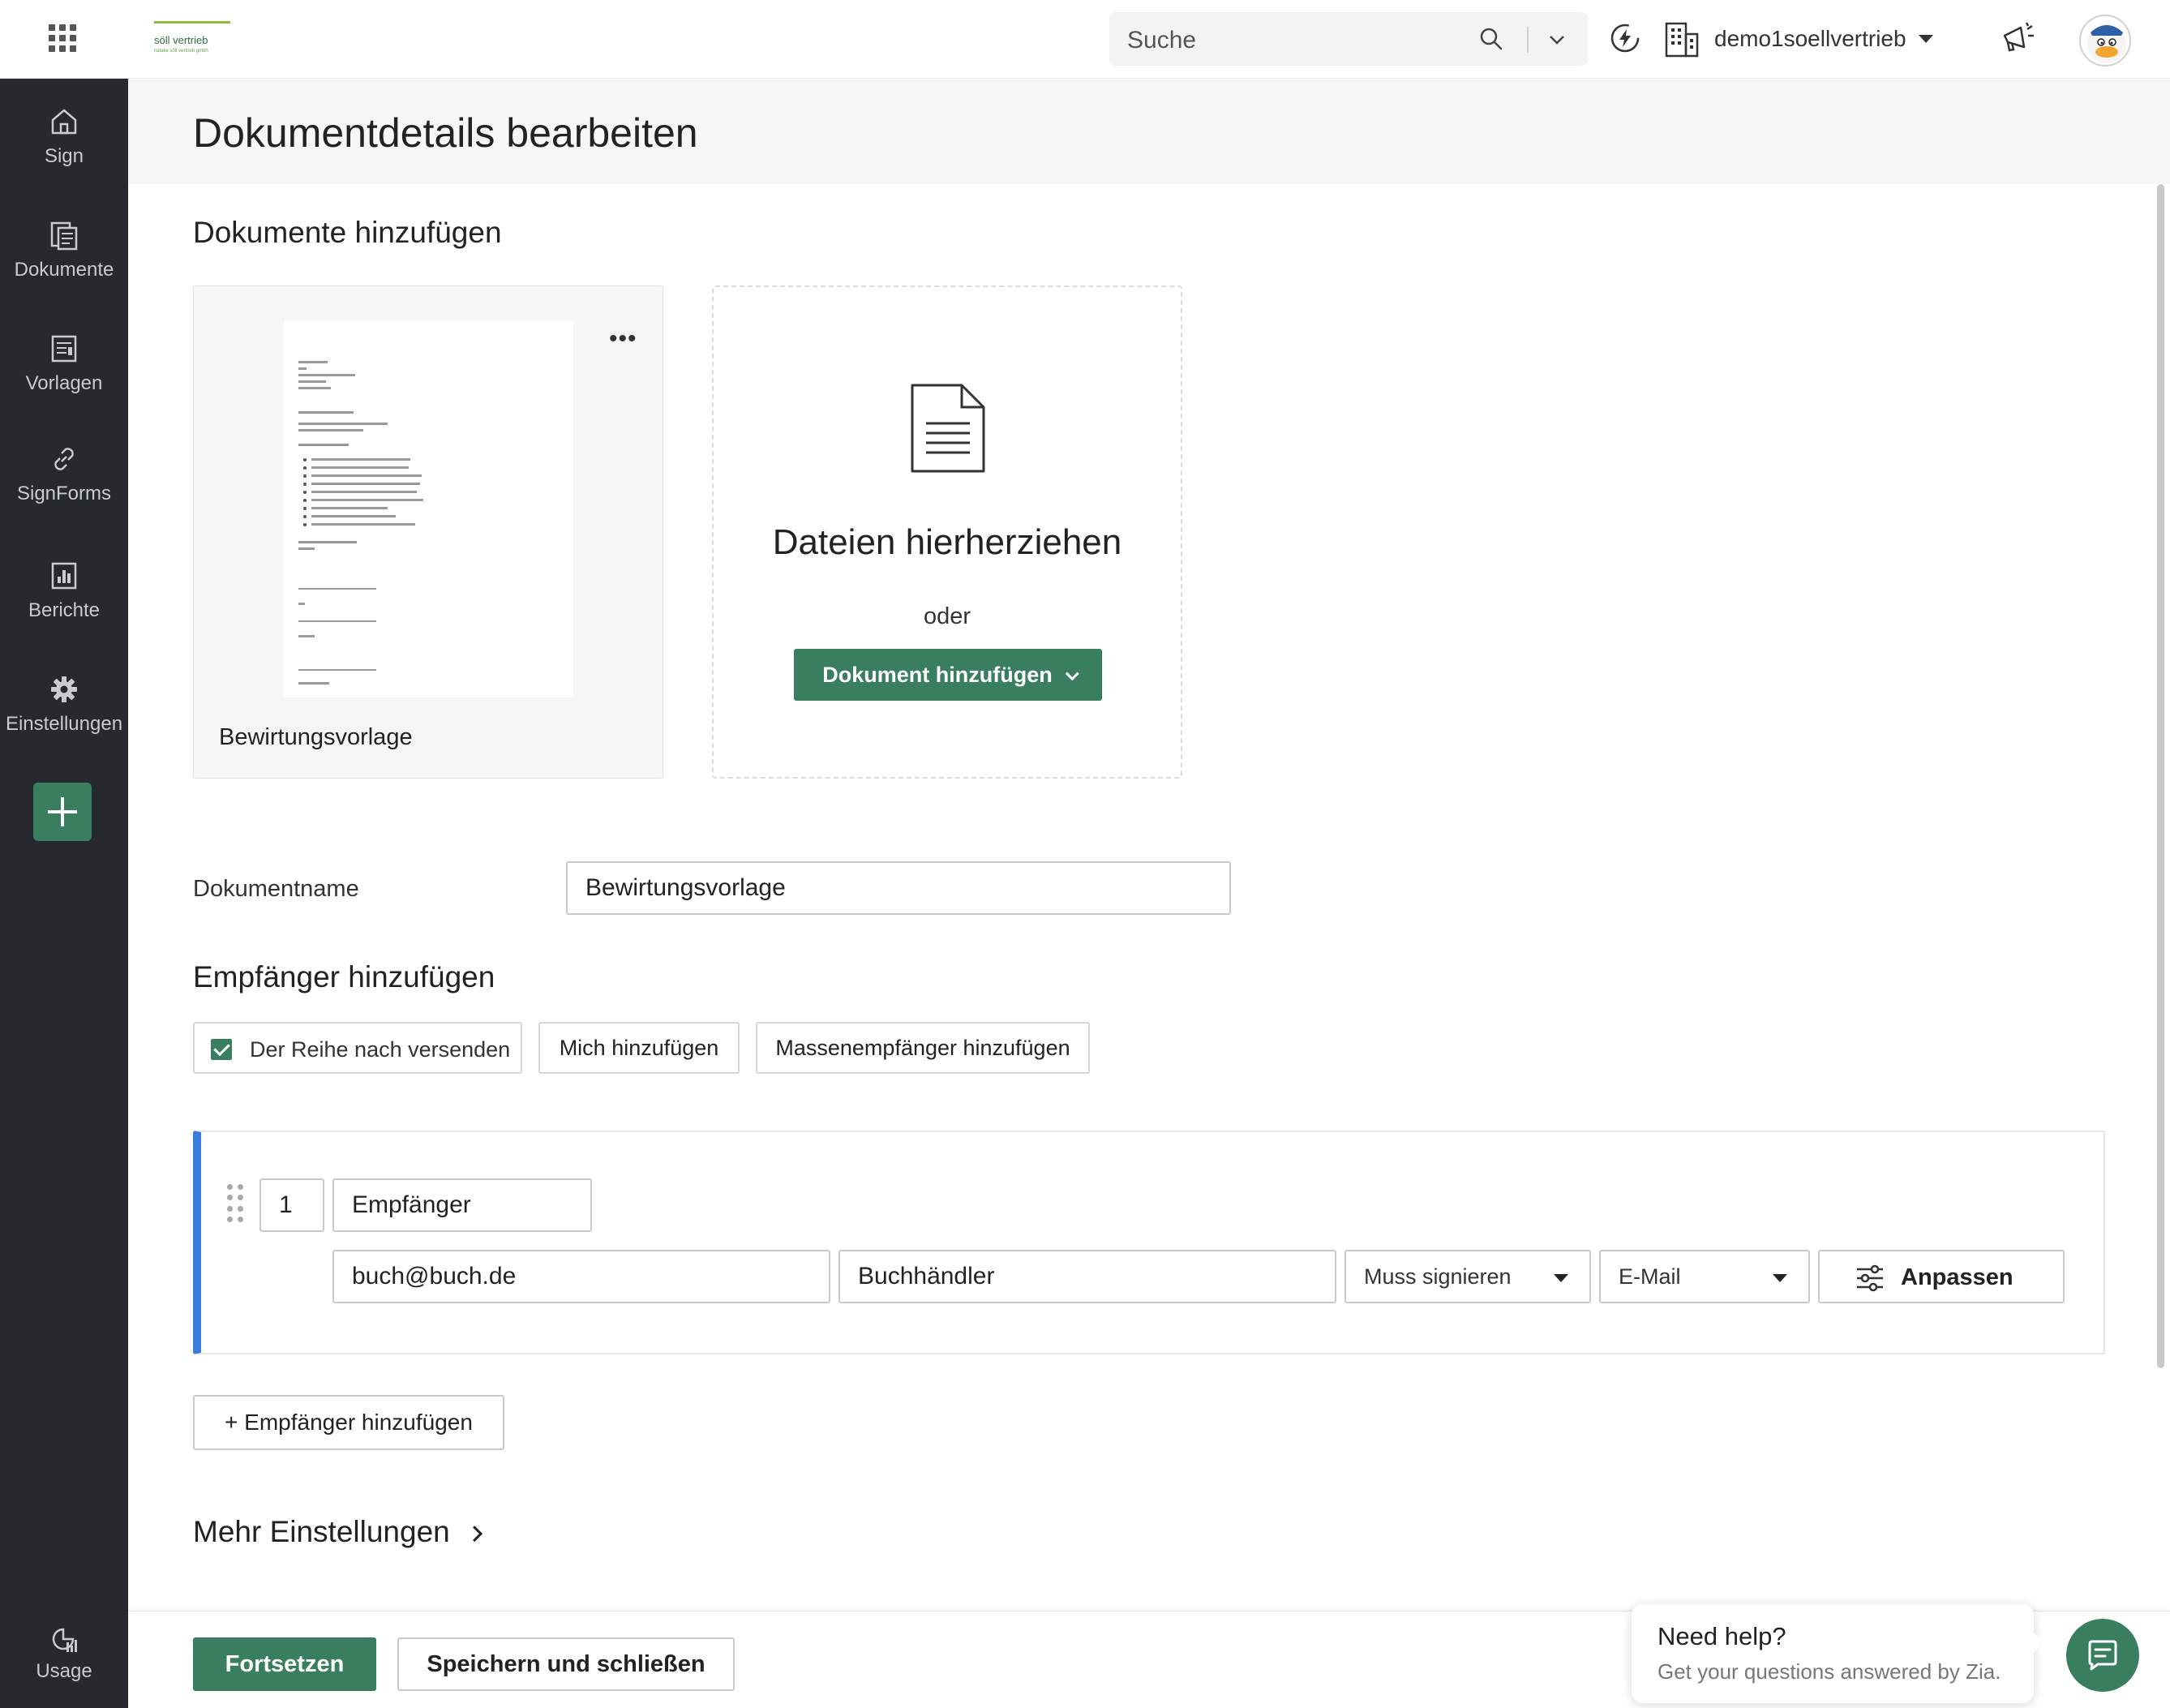 The width and height of the screenshot is (2170, 1708). I want to click on building-icon, so click(1682, 41).